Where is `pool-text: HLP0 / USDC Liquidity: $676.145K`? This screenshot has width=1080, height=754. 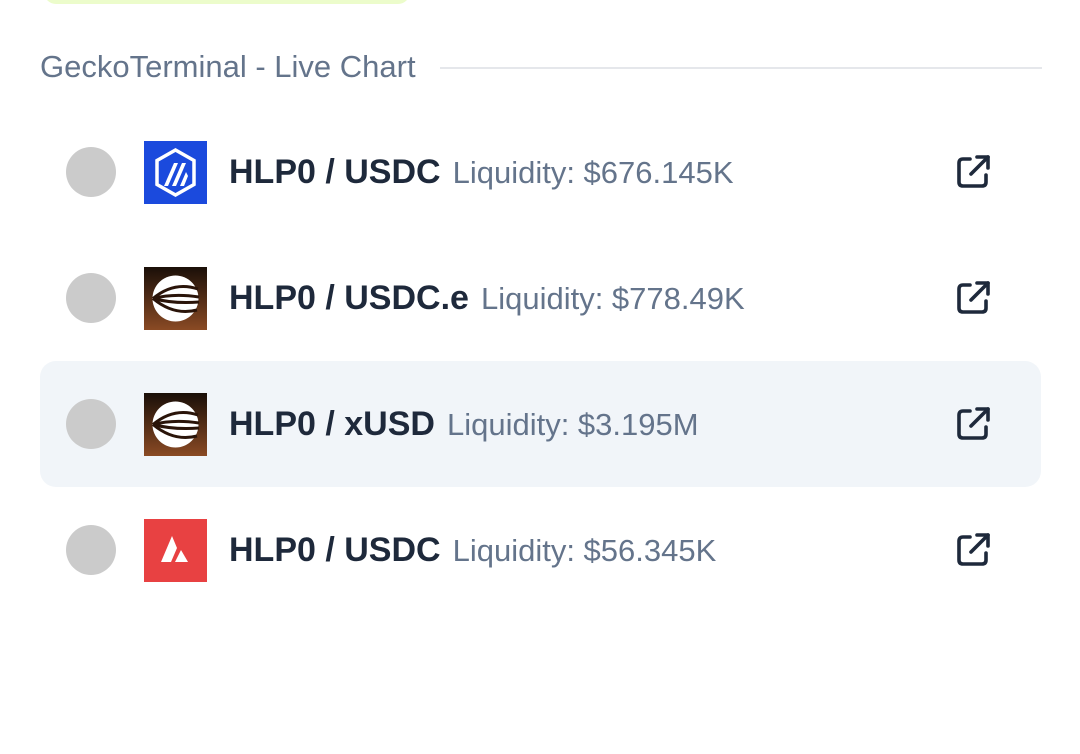 pool-text: HLP0 / USDC Liquidity: $676.145K is located at coordinates (481, 172).